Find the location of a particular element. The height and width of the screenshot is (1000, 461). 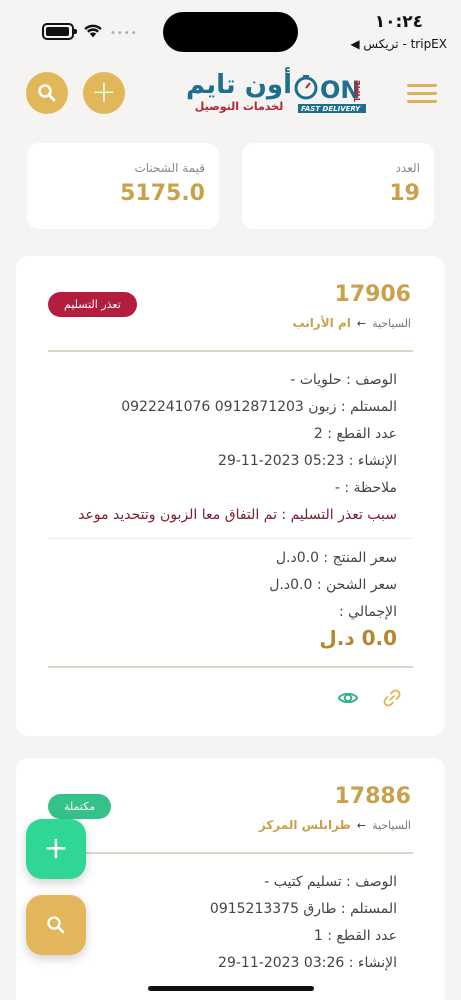

search-button is located at coordinates (47, 93).